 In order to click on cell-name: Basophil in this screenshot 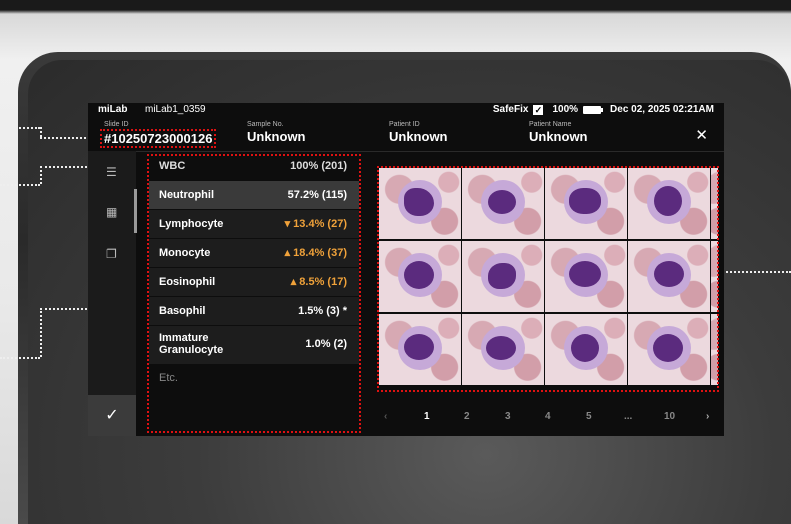, I will do `click(182, 311)`.